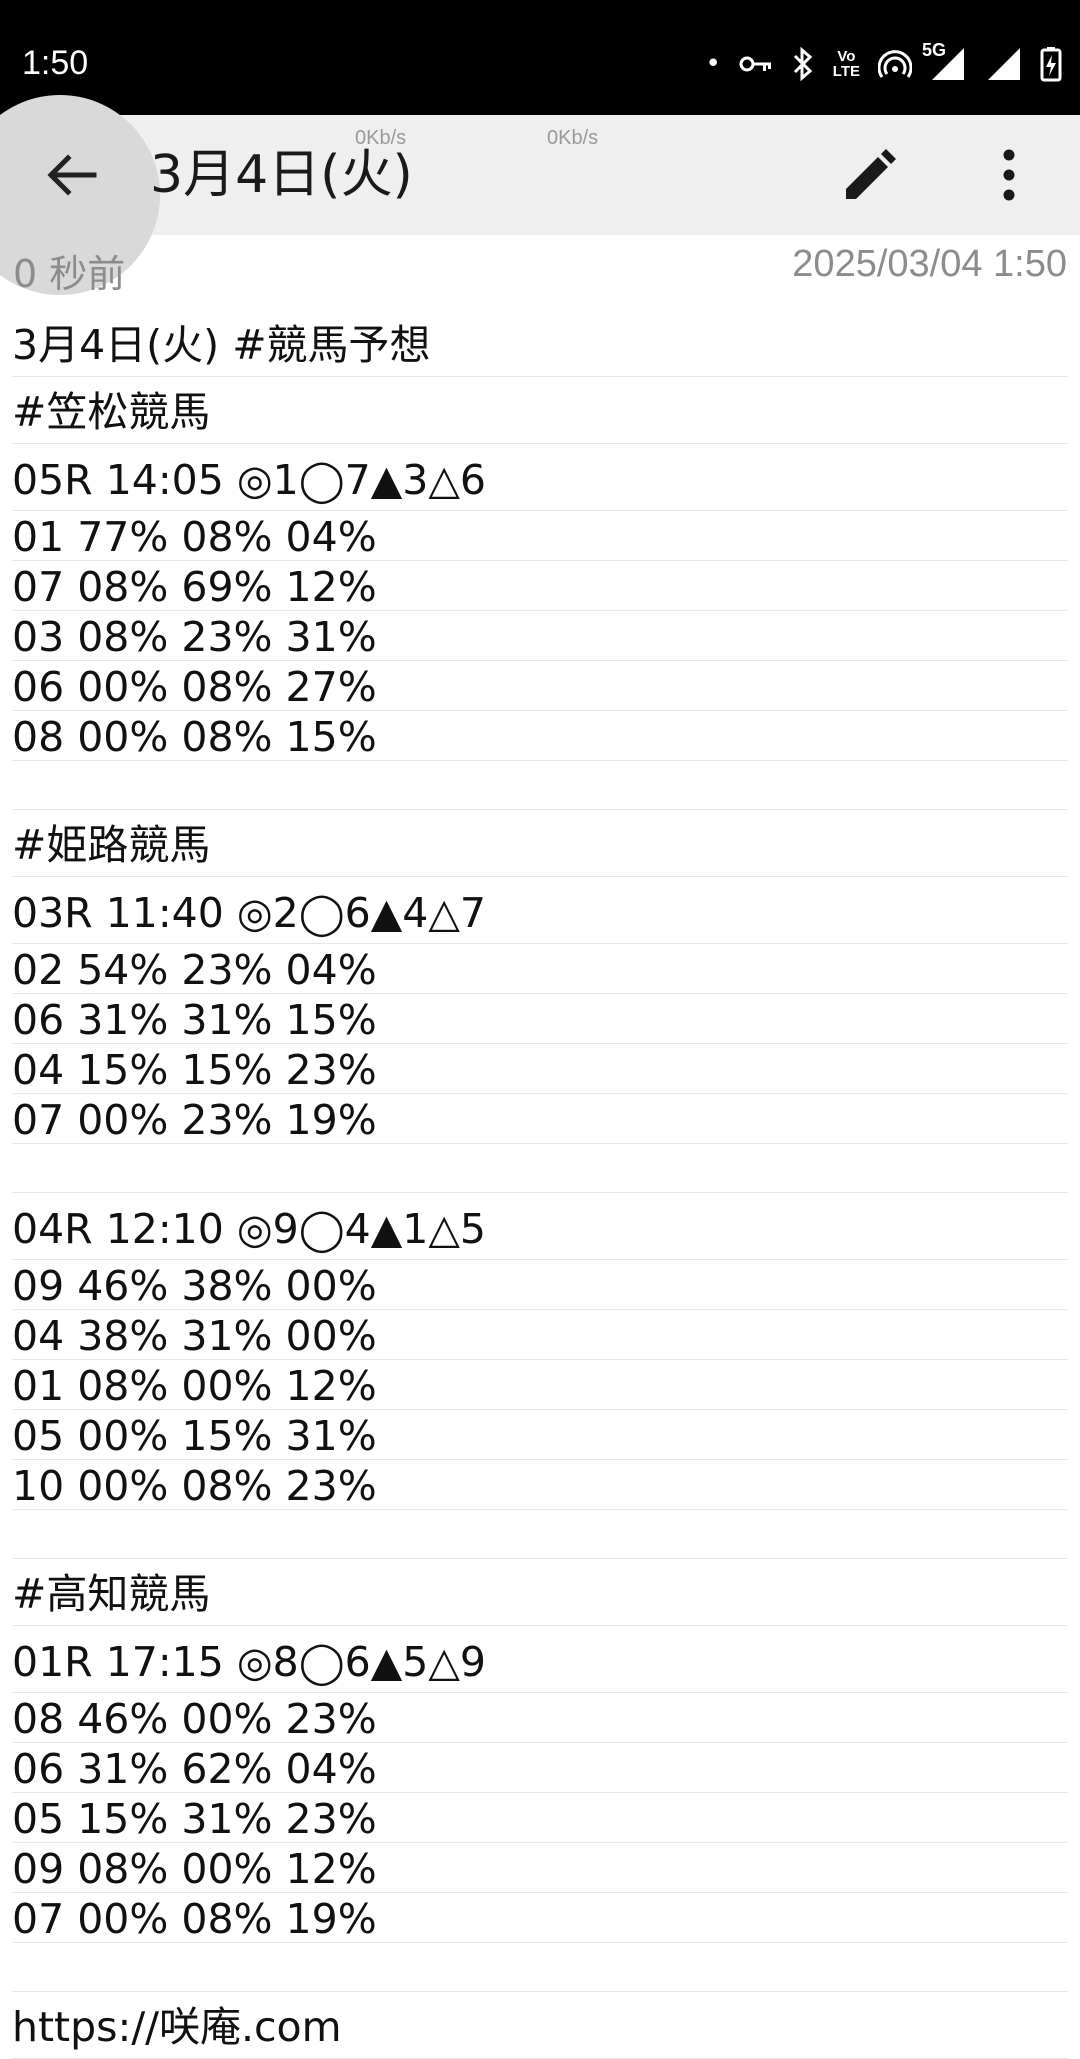 This screenshot has height=2059, width=1080. Describe the element at coordinates (540, 969) in the screenshot. I see `note-line: 02 54% 23% 04%` at that location.